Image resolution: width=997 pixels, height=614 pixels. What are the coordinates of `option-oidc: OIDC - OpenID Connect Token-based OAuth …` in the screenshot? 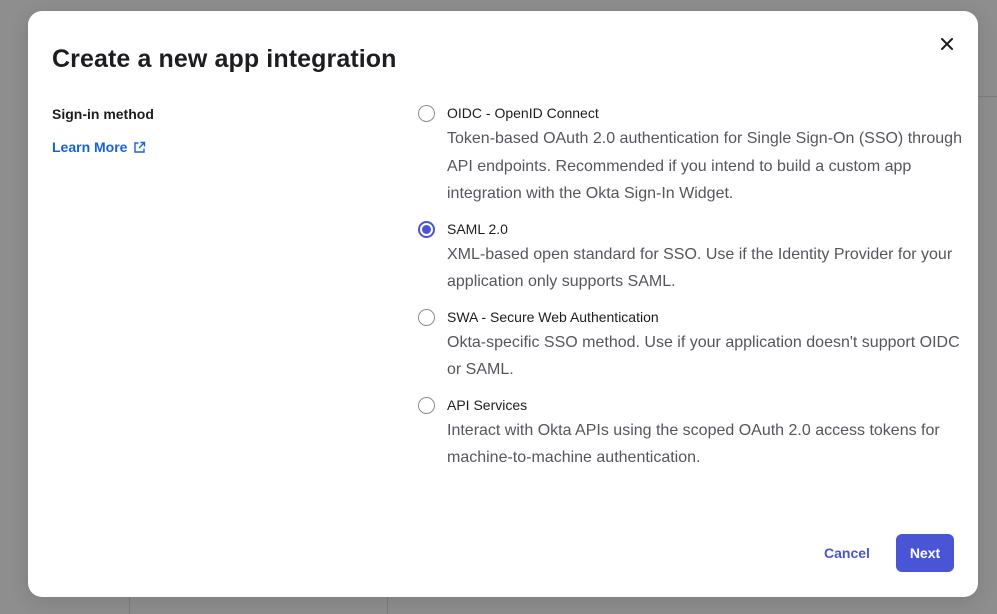 It's located at (693, 155).